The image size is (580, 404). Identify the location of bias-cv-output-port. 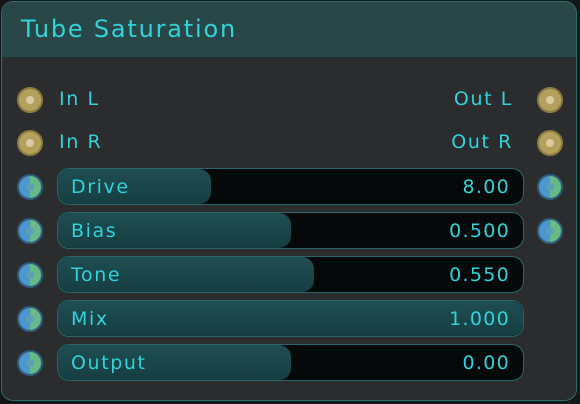
(550, 231).